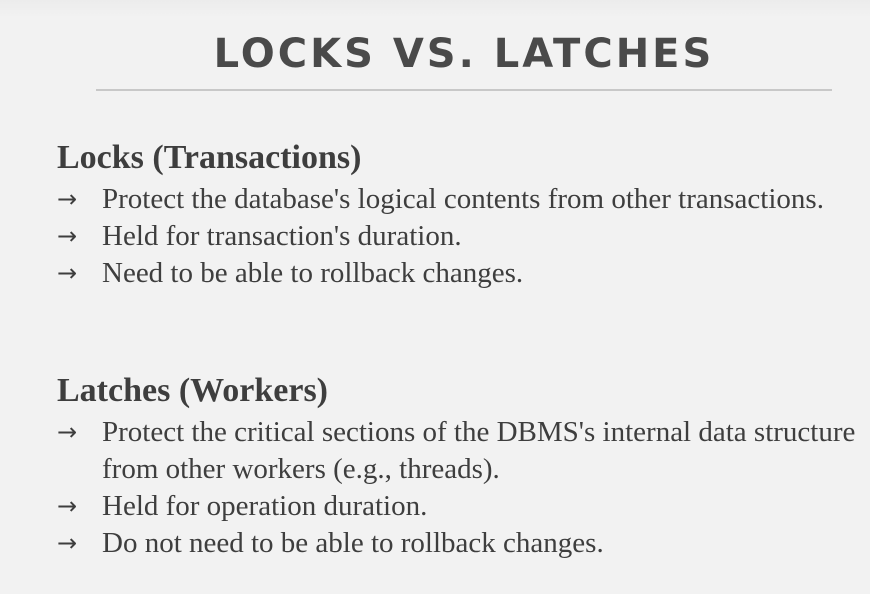 Image resolution: width=870 pixels, height=594 pixels. What do you see at coordinates (464, 54) in the screenshot?
I see `slide-title: LOCKS VS. LATCHES` at bounding box center [464, 54].